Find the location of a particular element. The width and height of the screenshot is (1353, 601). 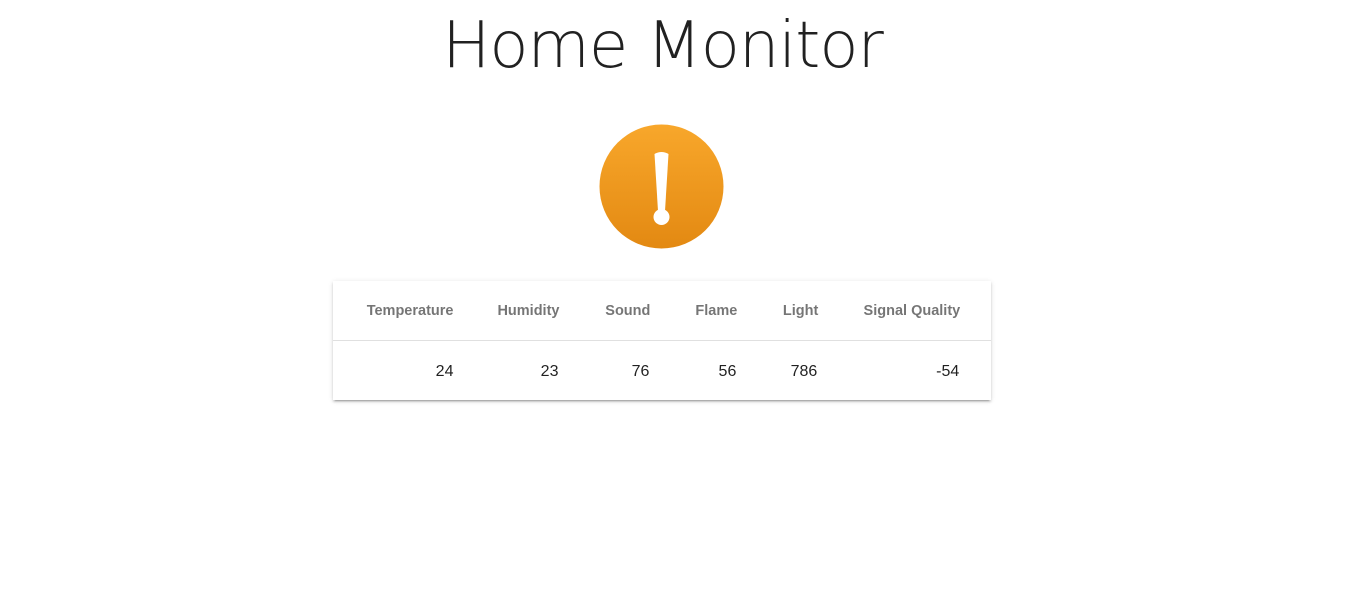

table-row: 24 23 76 56 786 -54 is located at coordinates (662, 372).